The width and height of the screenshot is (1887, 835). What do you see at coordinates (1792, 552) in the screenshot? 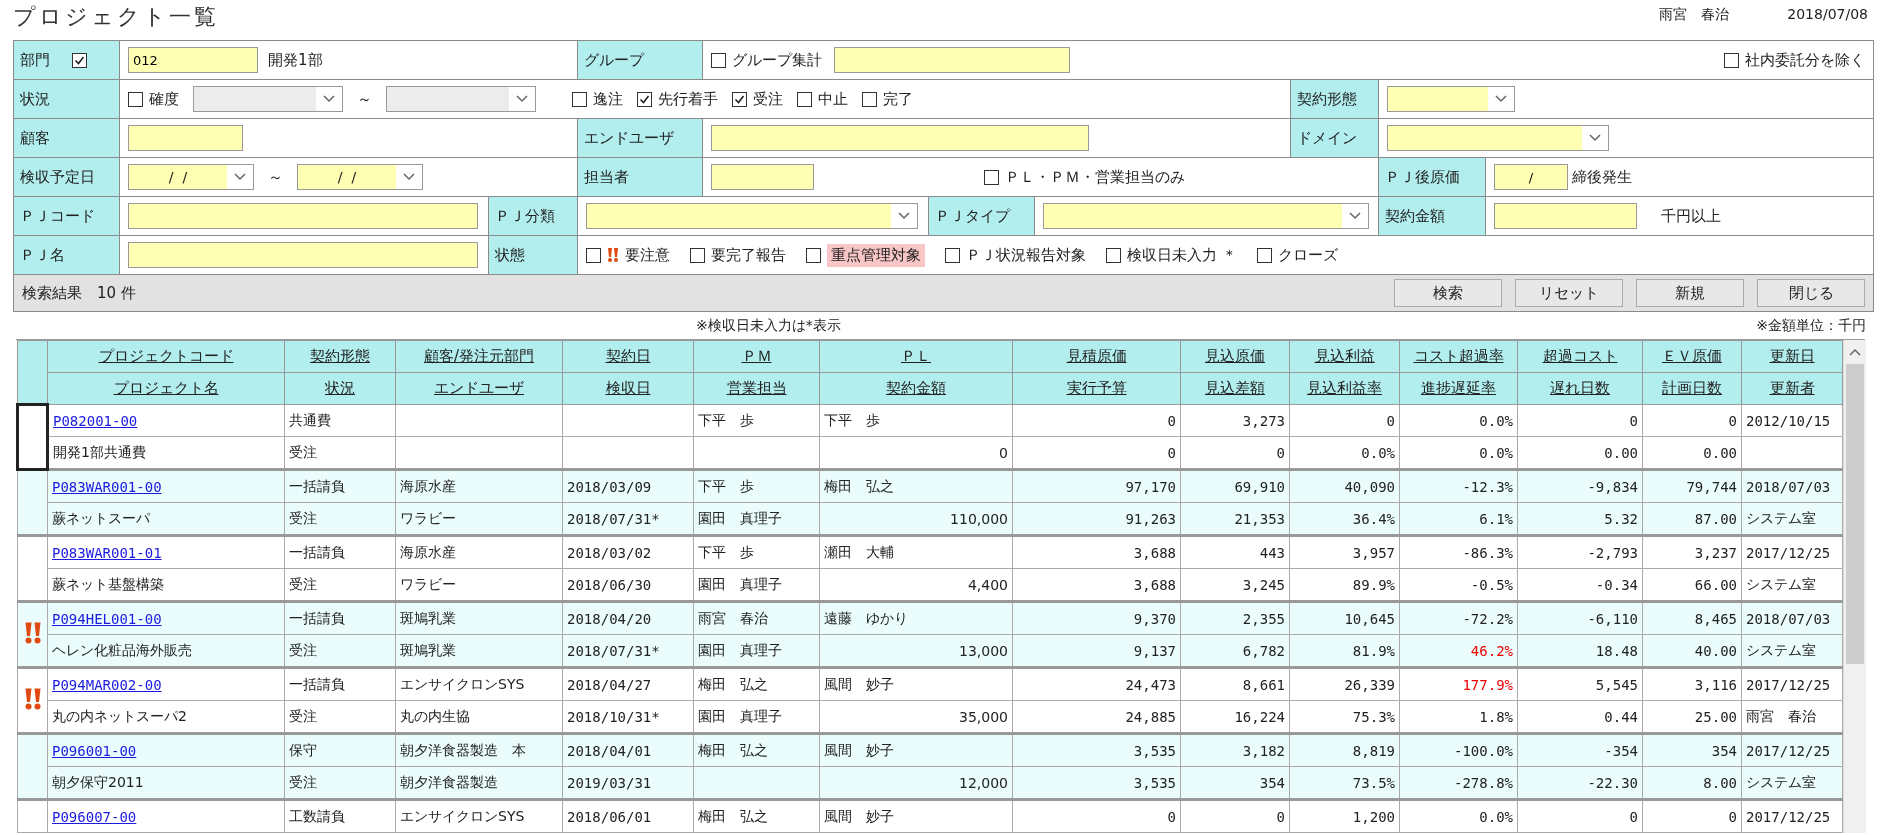
I see `table-cell: 2017/12/25` at bounding box center [1792, 552].